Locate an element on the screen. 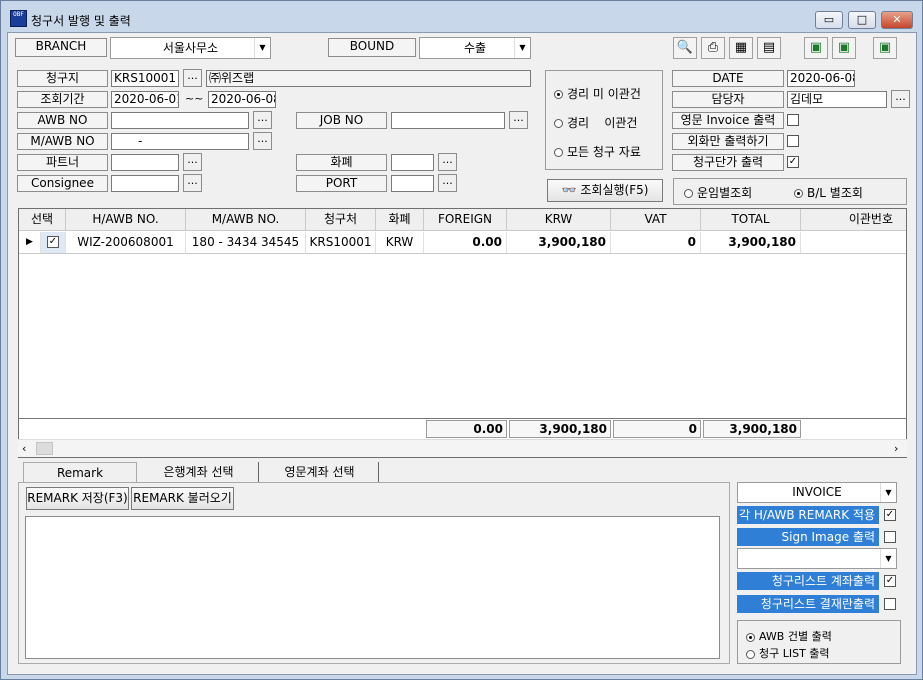 Image resolution: width=923 pixels, height=680 pixels. cell-mawb: 180 - 3434 34545 is located at coordinates (246, 243).